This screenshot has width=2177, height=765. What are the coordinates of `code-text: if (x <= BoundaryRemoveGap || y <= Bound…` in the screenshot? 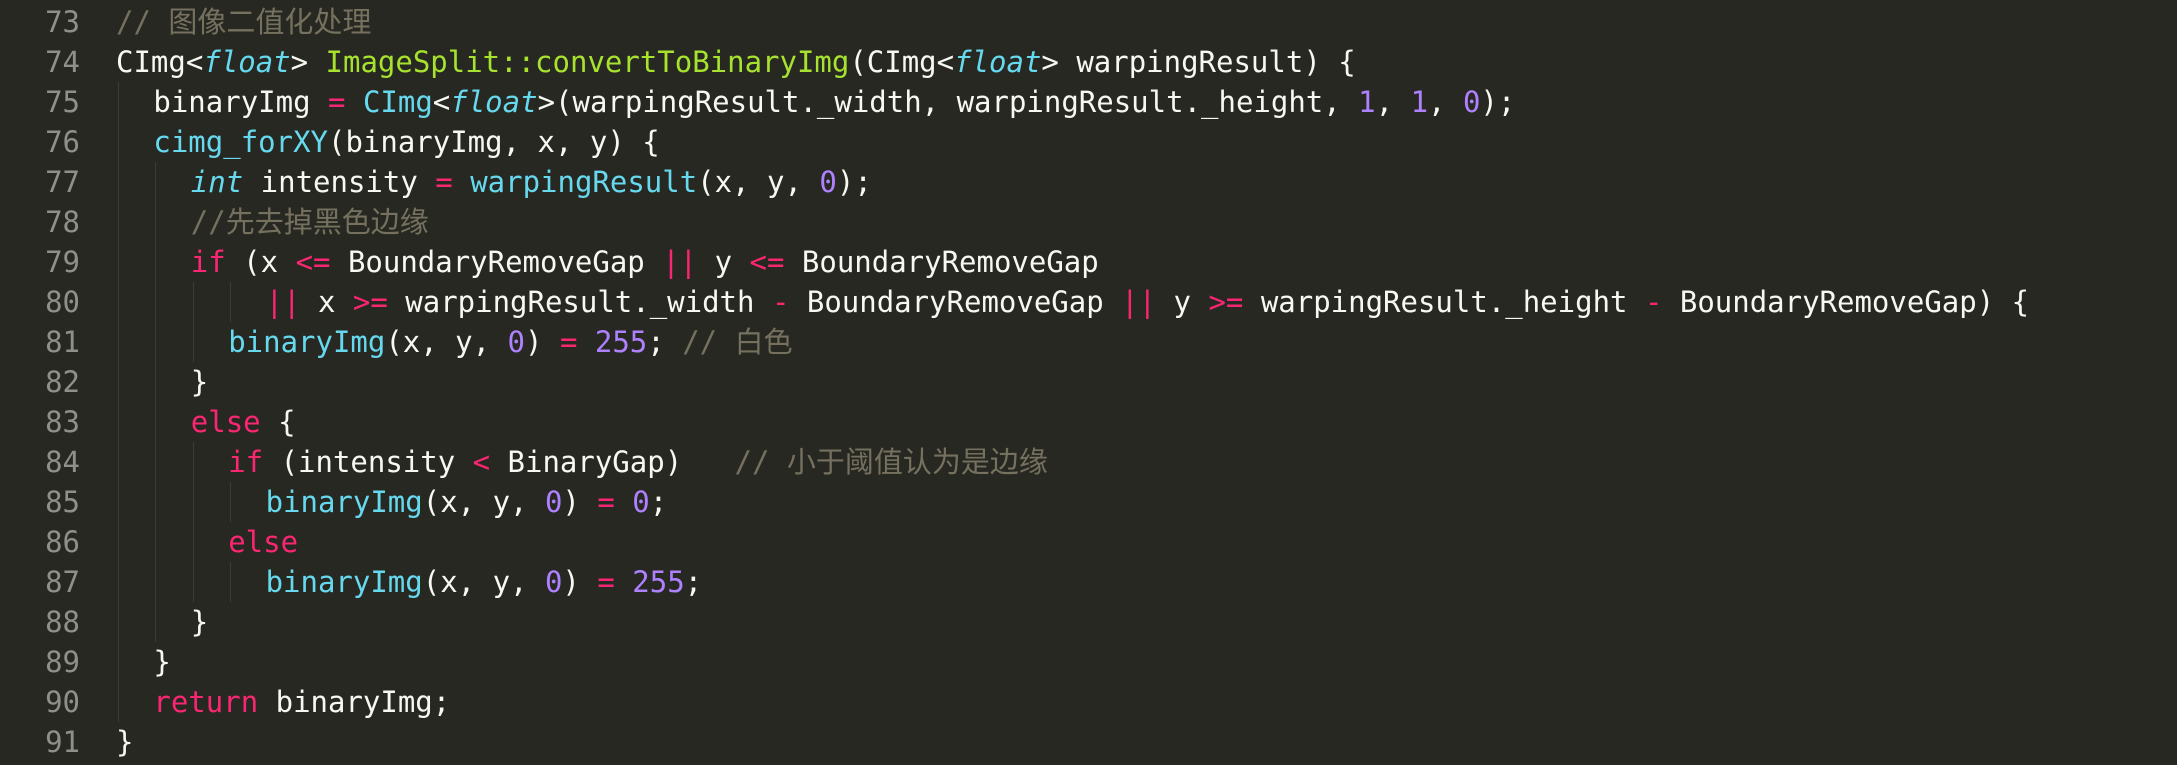 It's located at (645, 262).